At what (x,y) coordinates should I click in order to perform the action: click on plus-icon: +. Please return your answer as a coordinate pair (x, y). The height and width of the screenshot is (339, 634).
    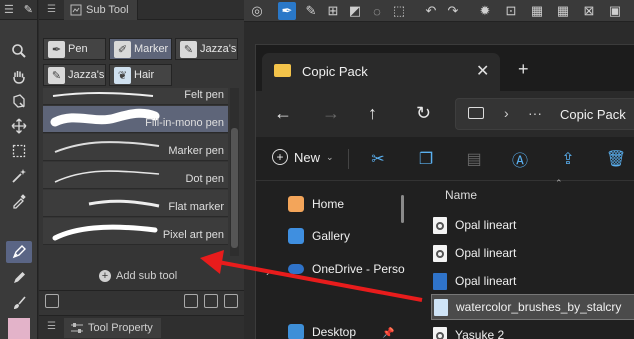
    Looking at the image, I should click on (280, 157).